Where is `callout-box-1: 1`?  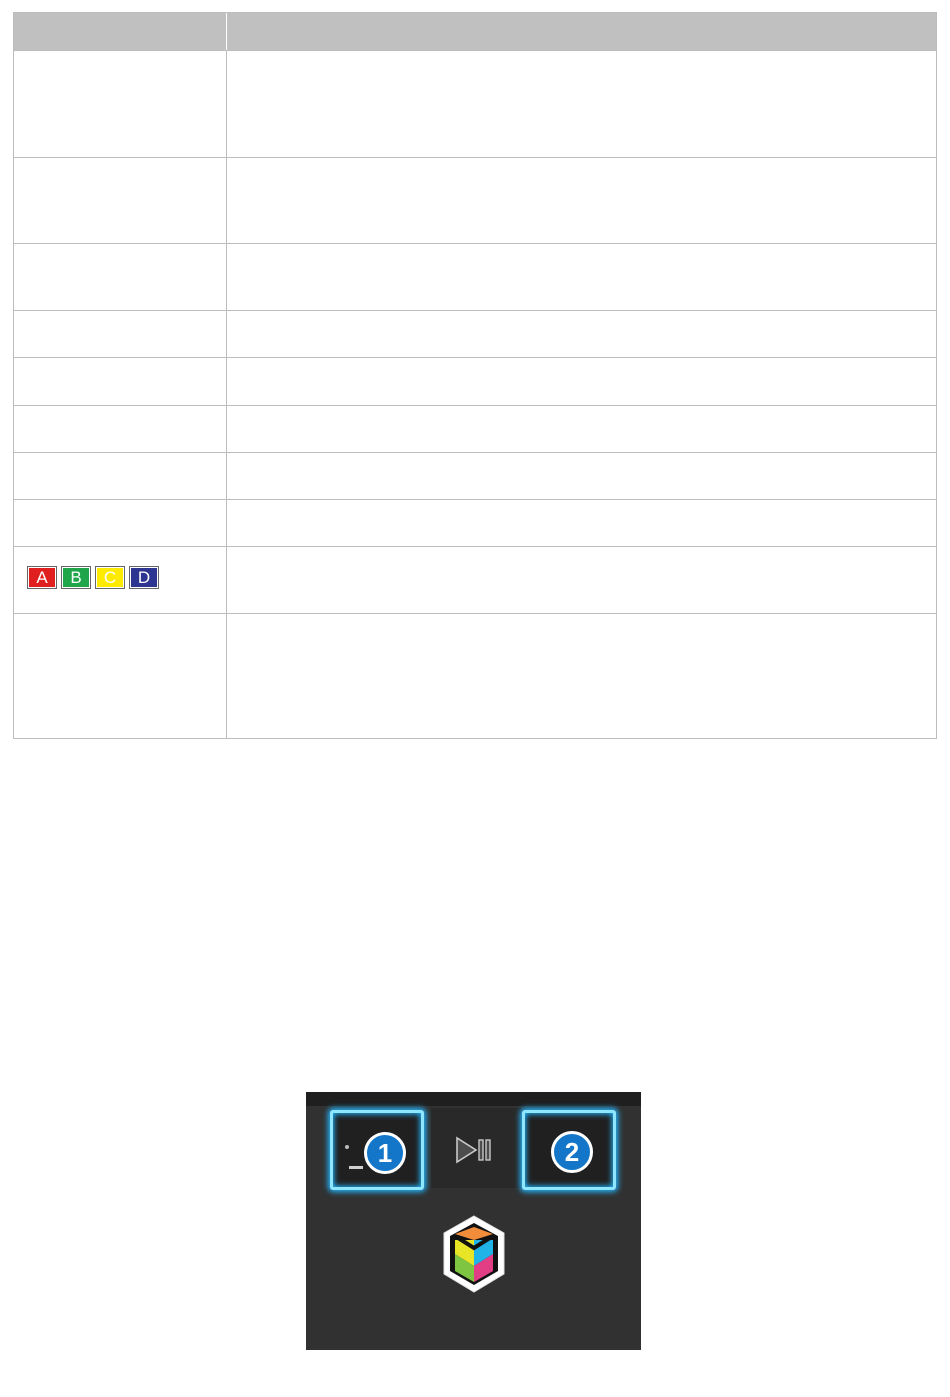
callout-box-1: 1 is located at coordinates (377, 1150).